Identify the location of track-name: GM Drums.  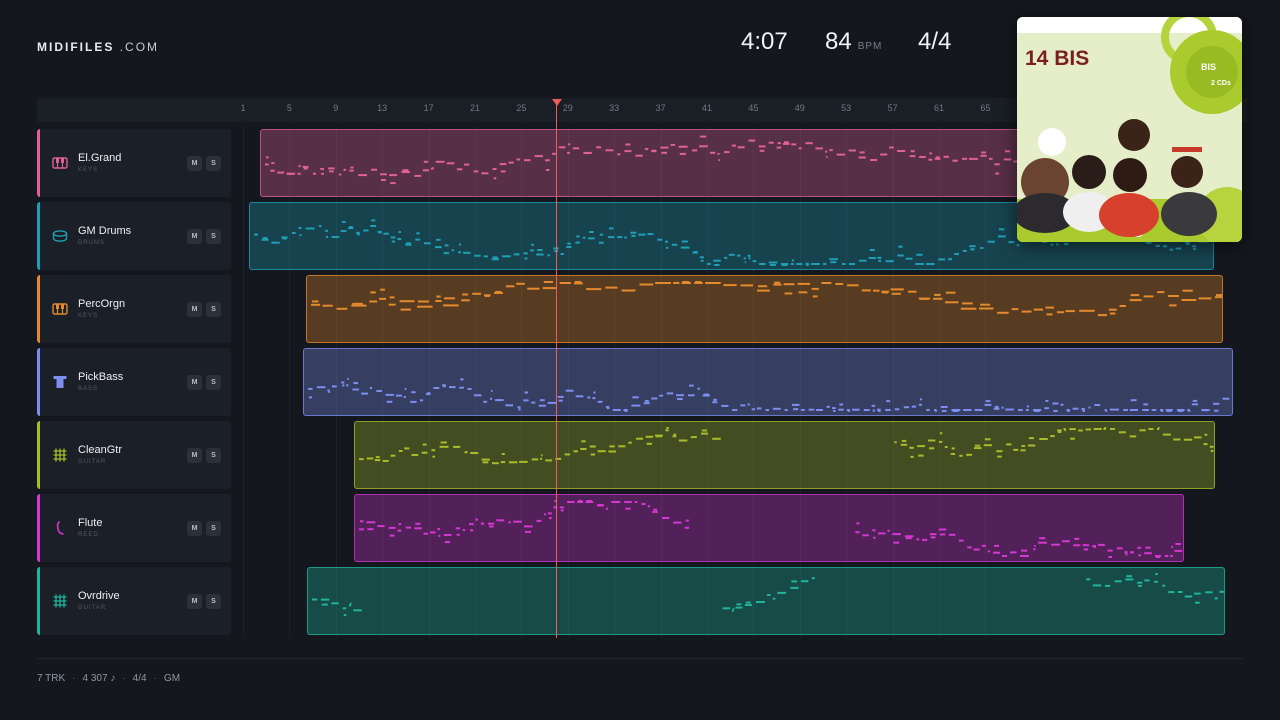
(105, 231).